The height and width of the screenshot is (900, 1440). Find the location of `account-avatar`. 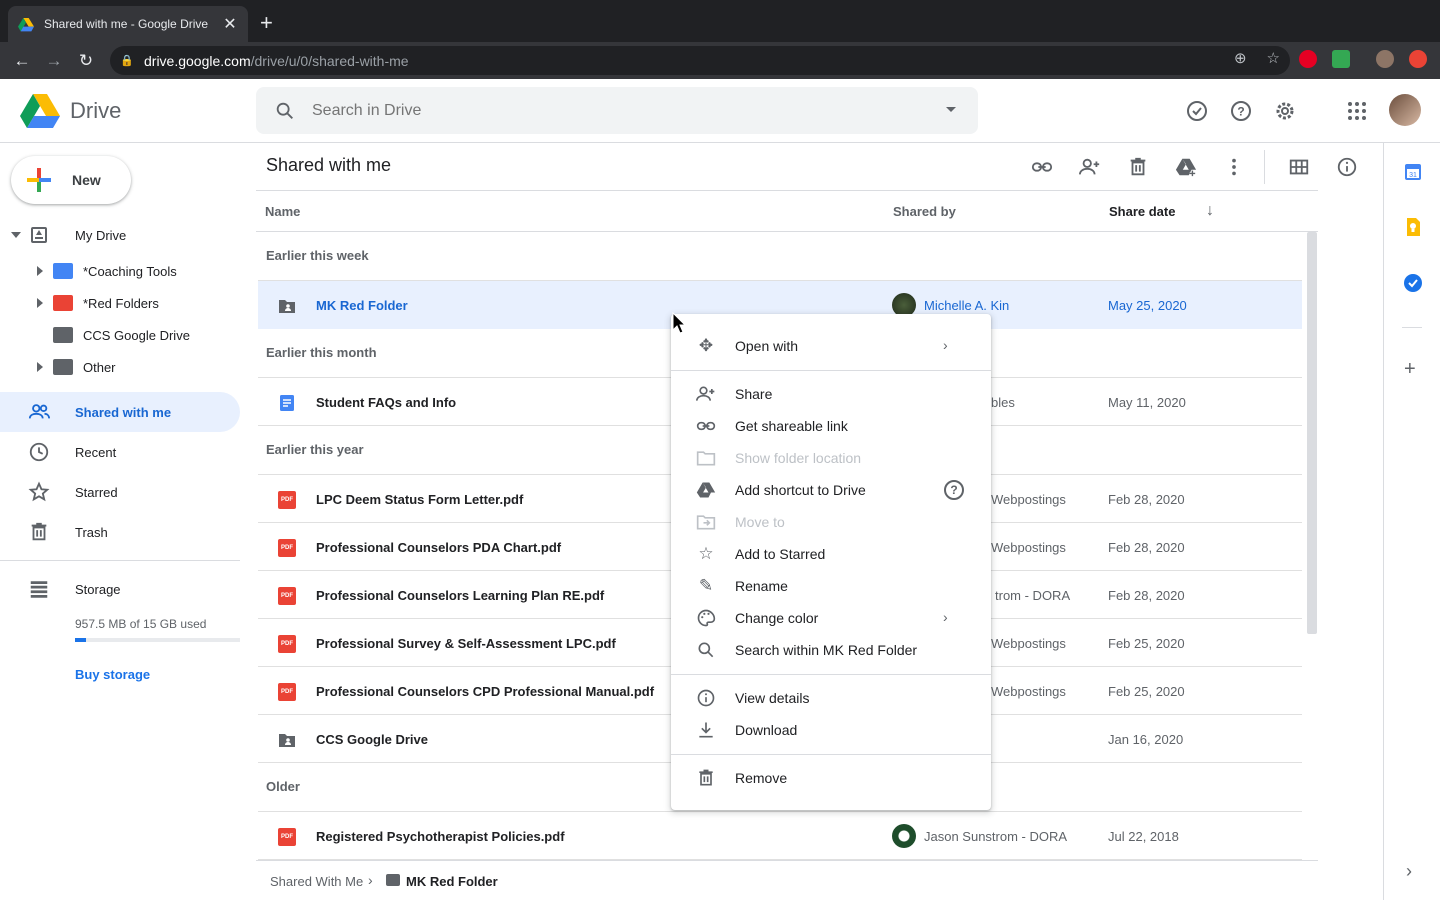

account-avatar is located at coordinates (1405, 110).